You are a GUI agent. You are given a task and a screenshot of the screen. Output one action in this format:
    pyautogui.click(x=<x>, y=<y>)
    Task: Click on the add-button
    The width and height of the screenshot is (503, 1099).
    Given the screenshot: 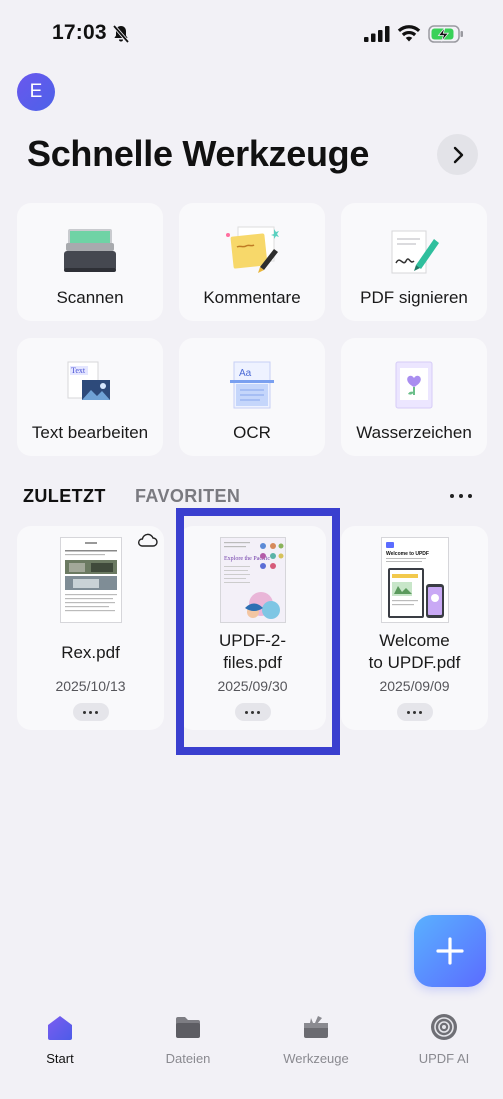 What is the action you would take?
    pyautogui.click(x=450, y=951)
    